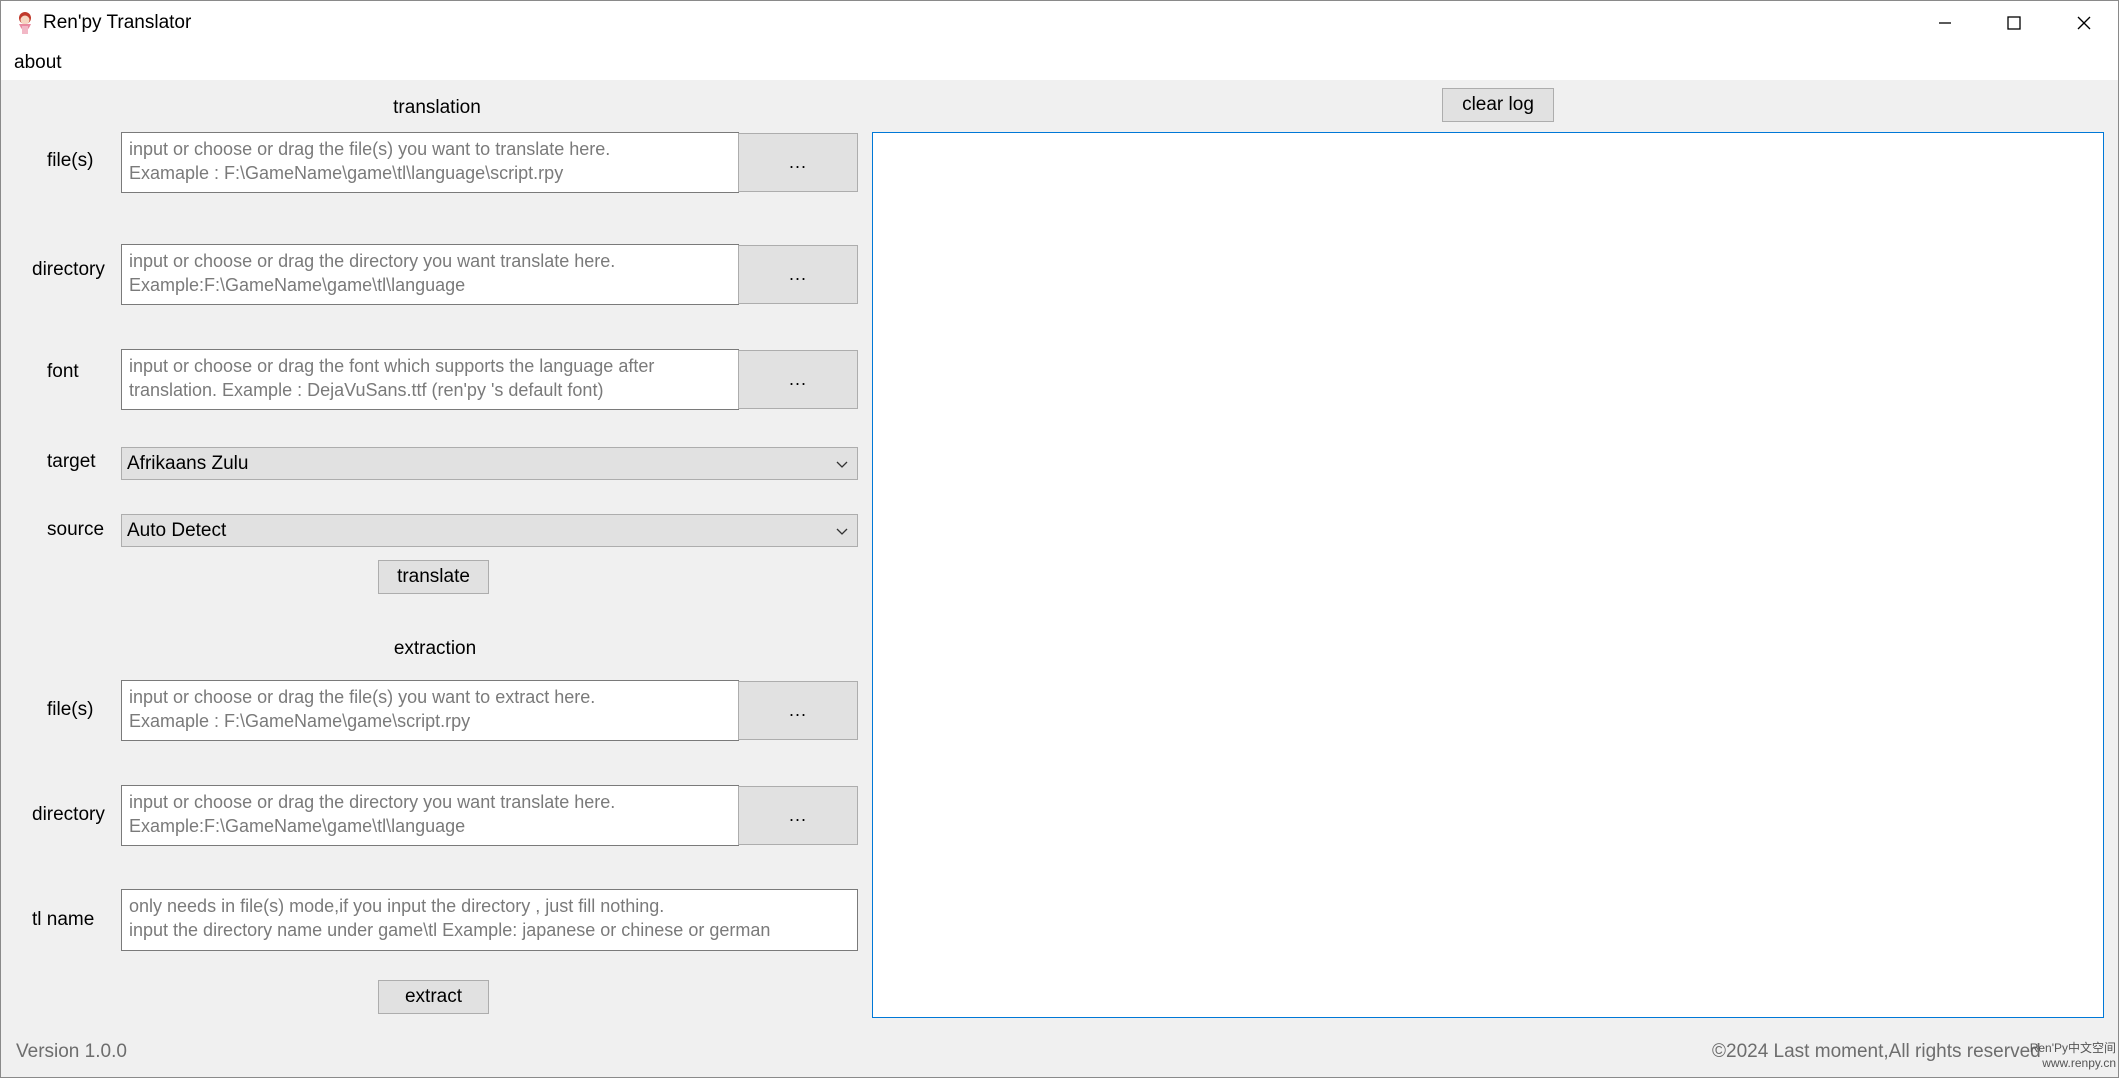 The height and width of the screenshot is (1078, 2119). Describe the element at coordinates (63, 371) in the screenshot. I see `translation-font-label: font` at that location.